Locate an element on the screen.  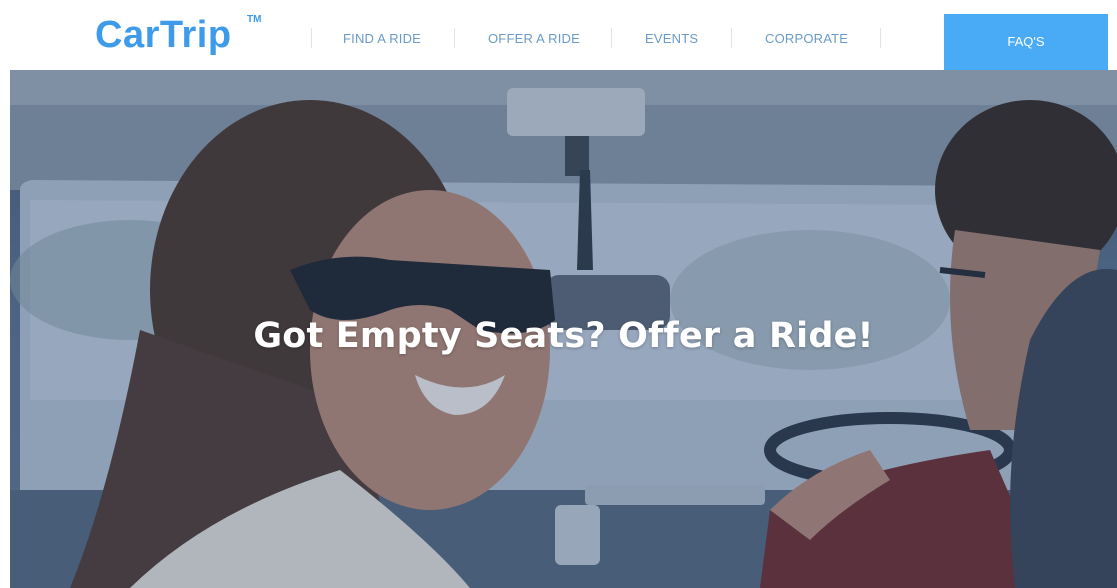
trademark-mark: TM is located at coordinates (254, 19).